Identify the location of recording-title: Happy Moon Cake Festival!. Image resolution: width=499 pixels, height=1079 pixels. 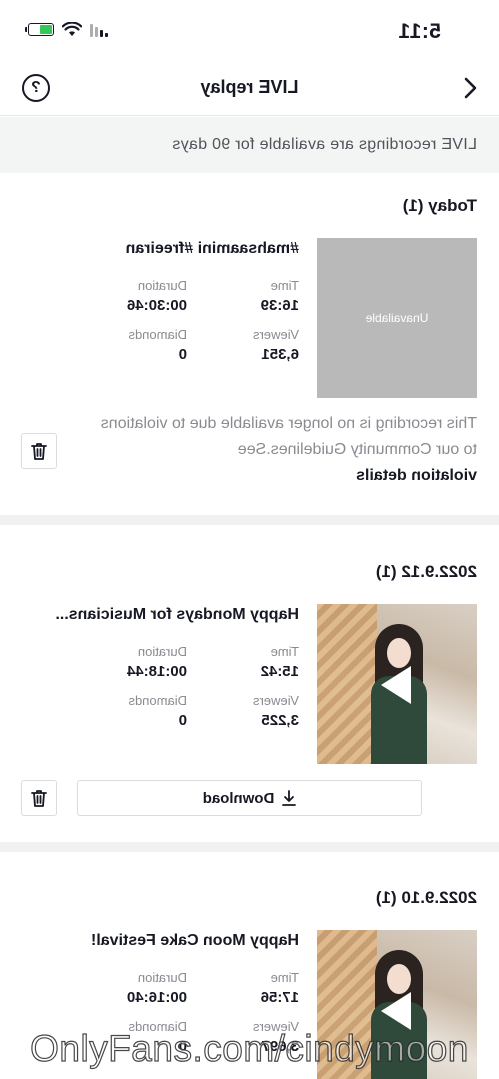
(194, 940).